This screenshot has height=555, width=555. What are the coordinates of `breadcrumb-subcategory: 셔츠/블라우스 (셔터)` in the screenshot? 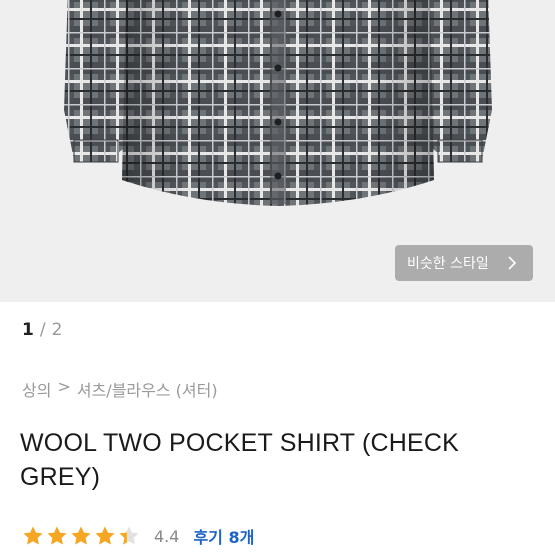 It's located at (147, 389).